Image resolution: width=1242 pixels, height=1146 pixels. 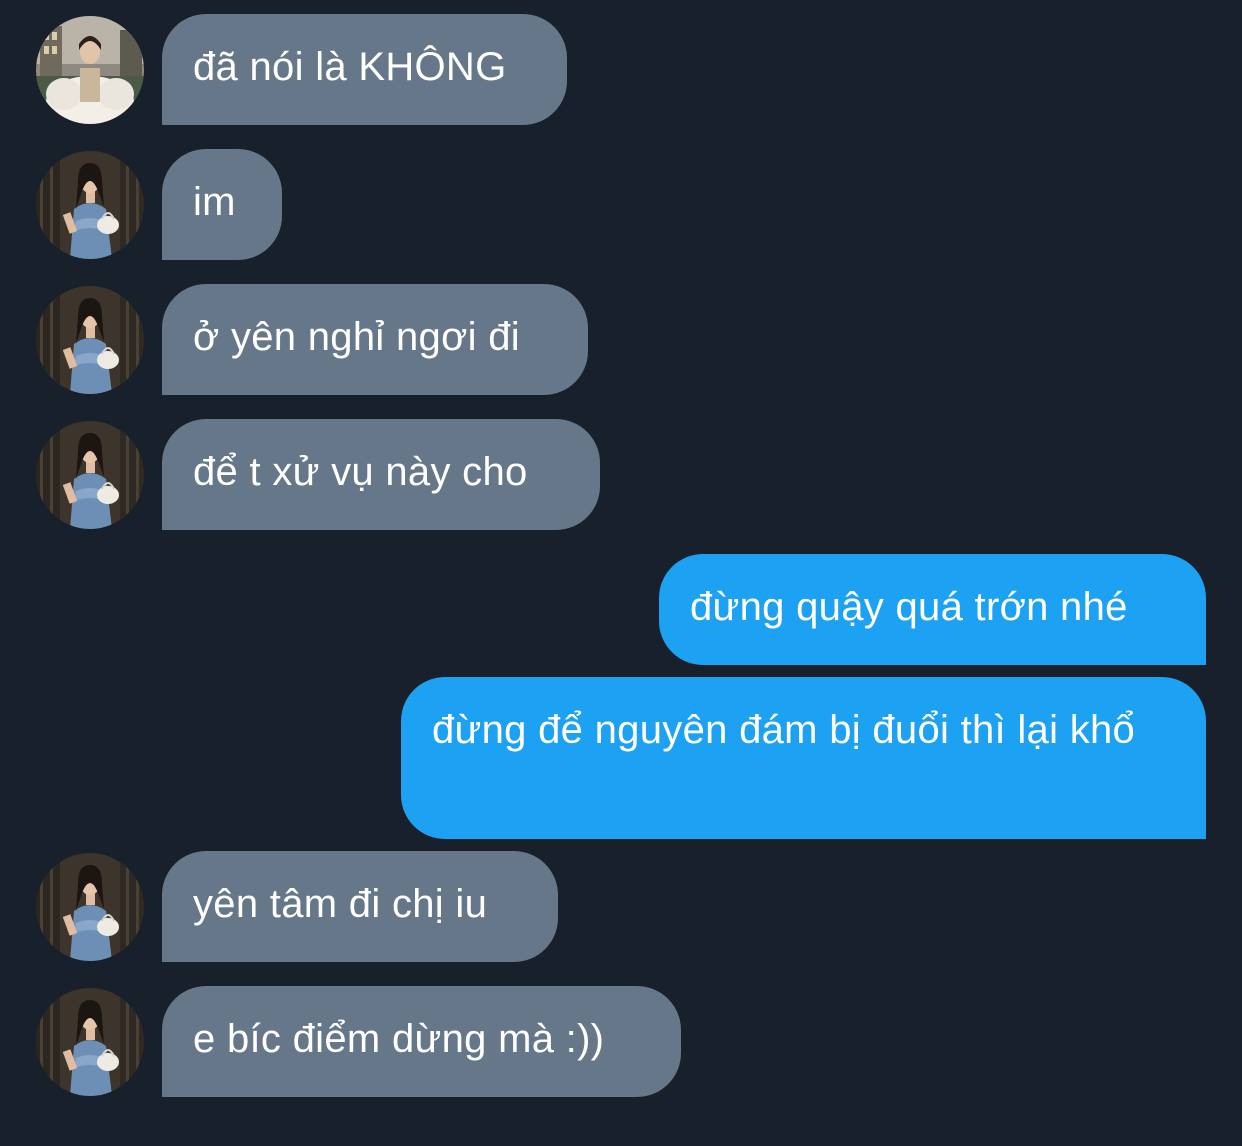 What do you see at coordinates (375, 339) in the screenshot?
I see `incoming-message-bubble: ở yên nghỉ ngơi đi` at bounding box center [375, 339].